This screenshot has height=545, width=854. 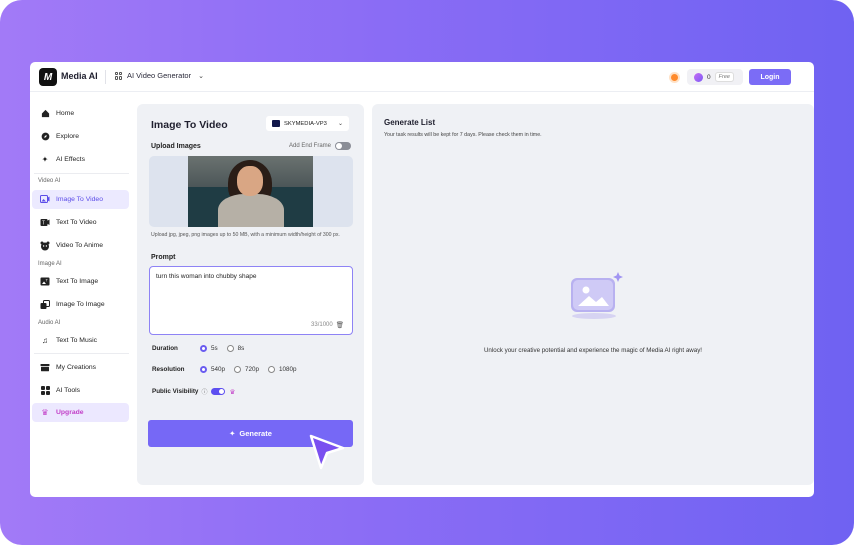 I want to click on add-end-frame-label: Add End Frame, so click(x=310, y=146).